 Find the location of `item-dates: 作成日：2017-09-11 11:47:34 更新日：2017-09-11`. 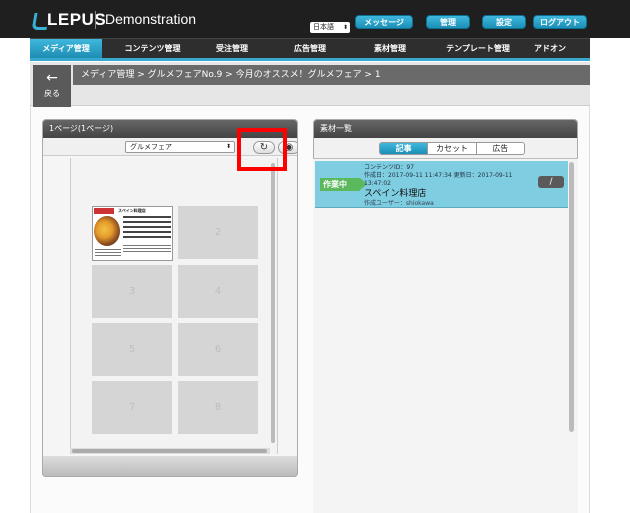

item-dates: 作成日：2017-09-11 11:47:34 更新日：2017-09-11 is located at coordinates (438, 175).